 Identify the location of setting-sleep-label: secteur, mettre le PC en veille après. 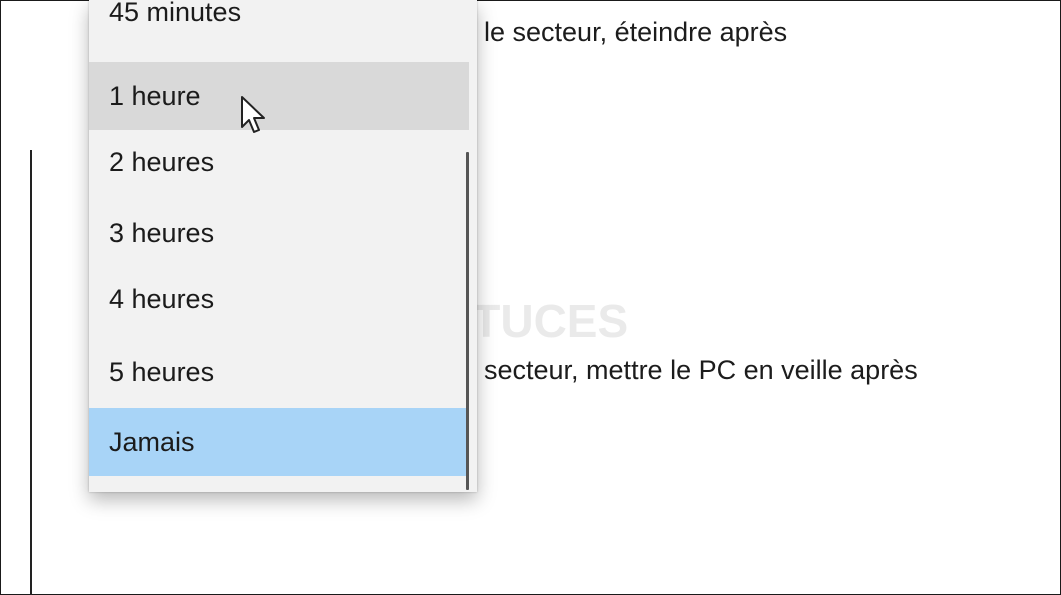
(701, 370).